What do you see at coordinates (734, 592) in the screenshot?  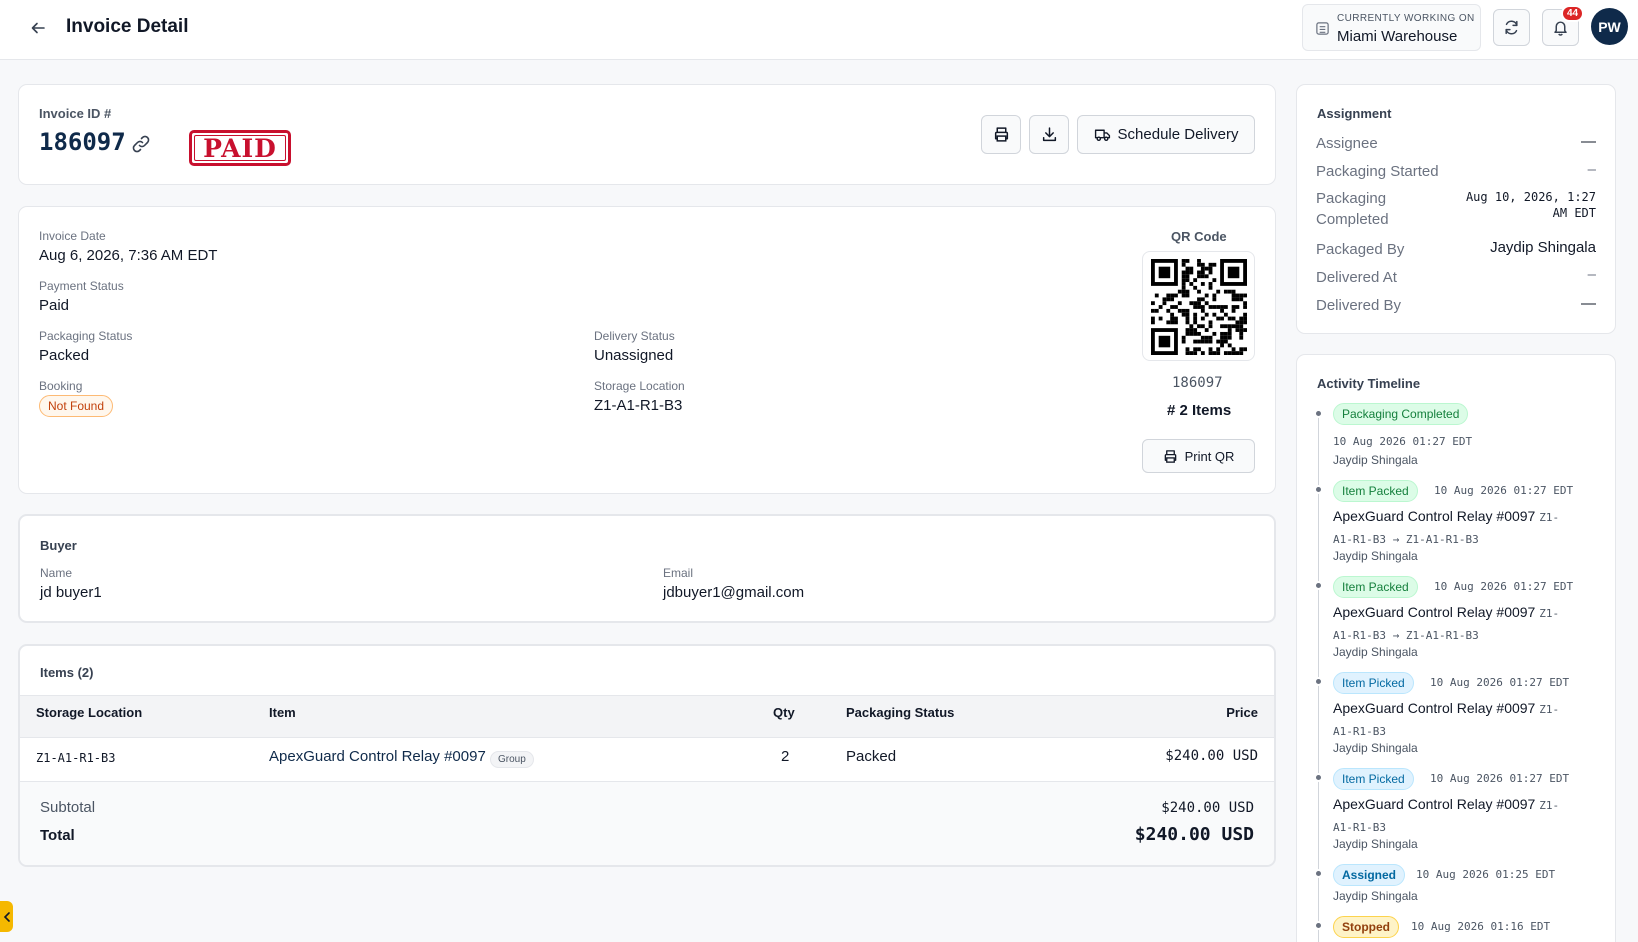 I see `buyer-email: jdbuyer1@gmail.com` at bounding box center [734, 592].